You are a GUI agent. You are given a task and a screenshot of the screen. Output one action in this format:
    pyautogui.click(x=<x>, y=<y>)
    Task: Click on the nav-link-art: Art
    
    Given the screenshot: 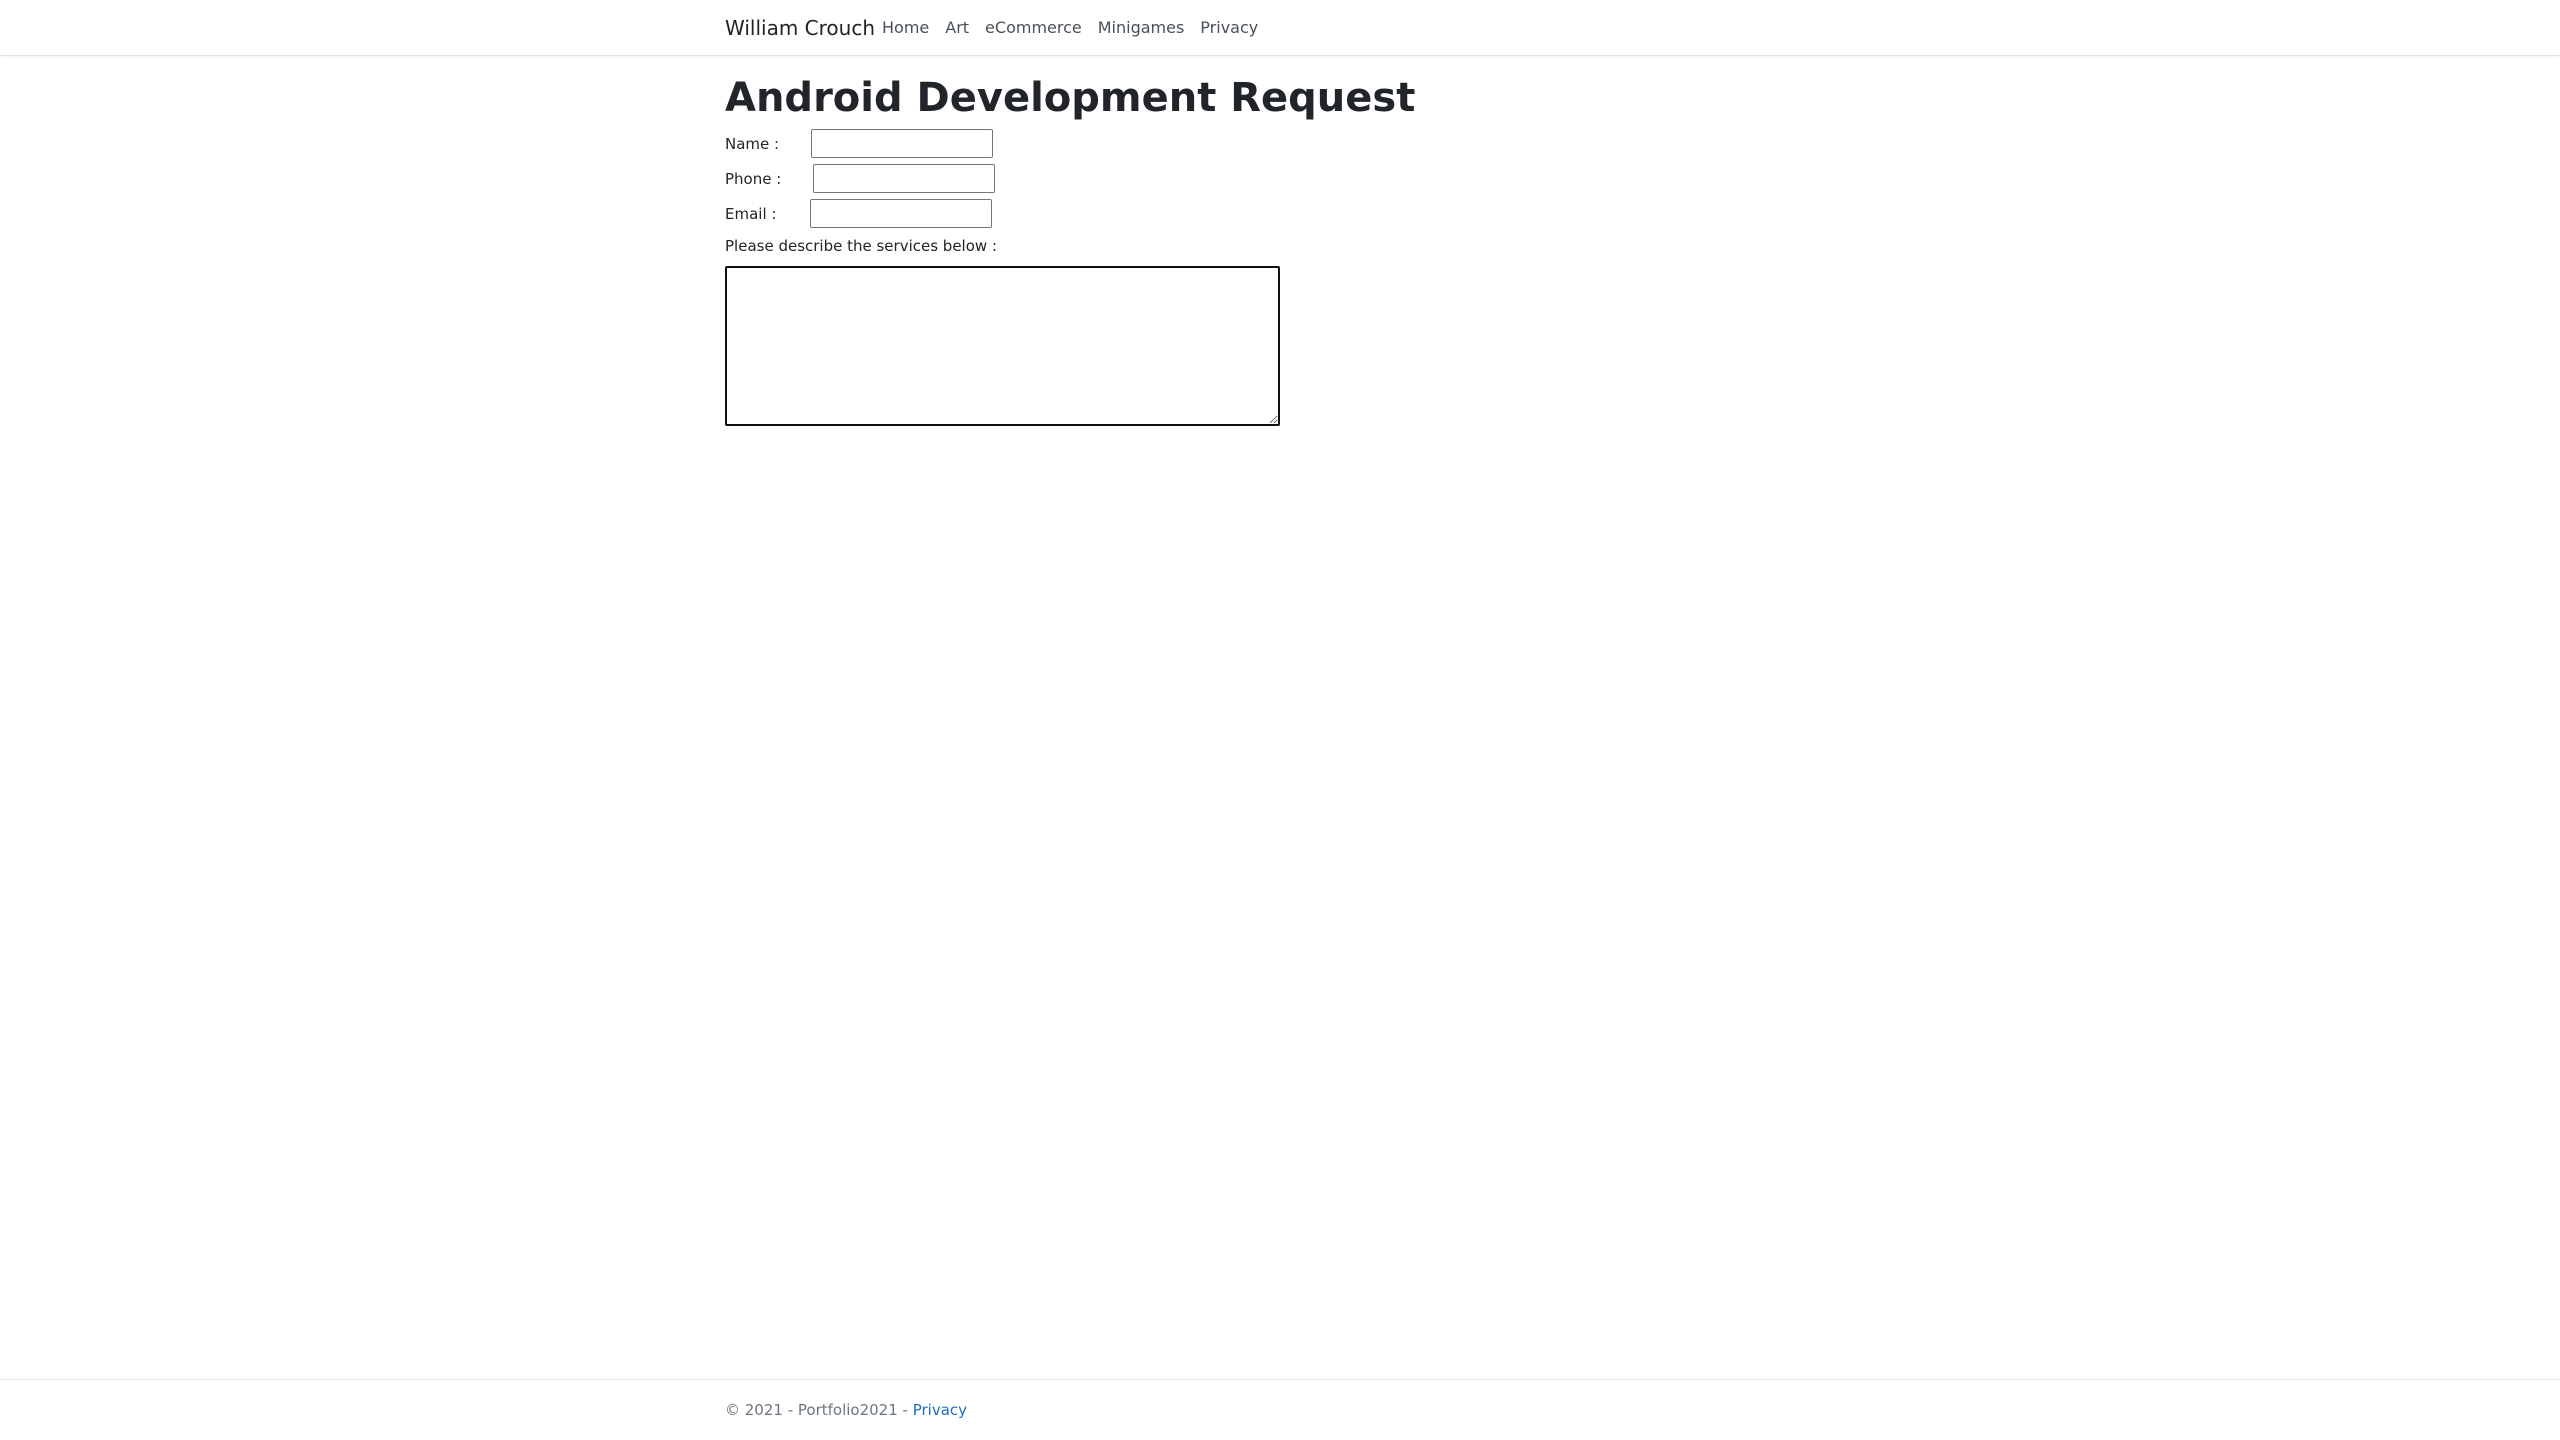 What is the action you would take?
    pyautogui.click(x=957, y=28)
    